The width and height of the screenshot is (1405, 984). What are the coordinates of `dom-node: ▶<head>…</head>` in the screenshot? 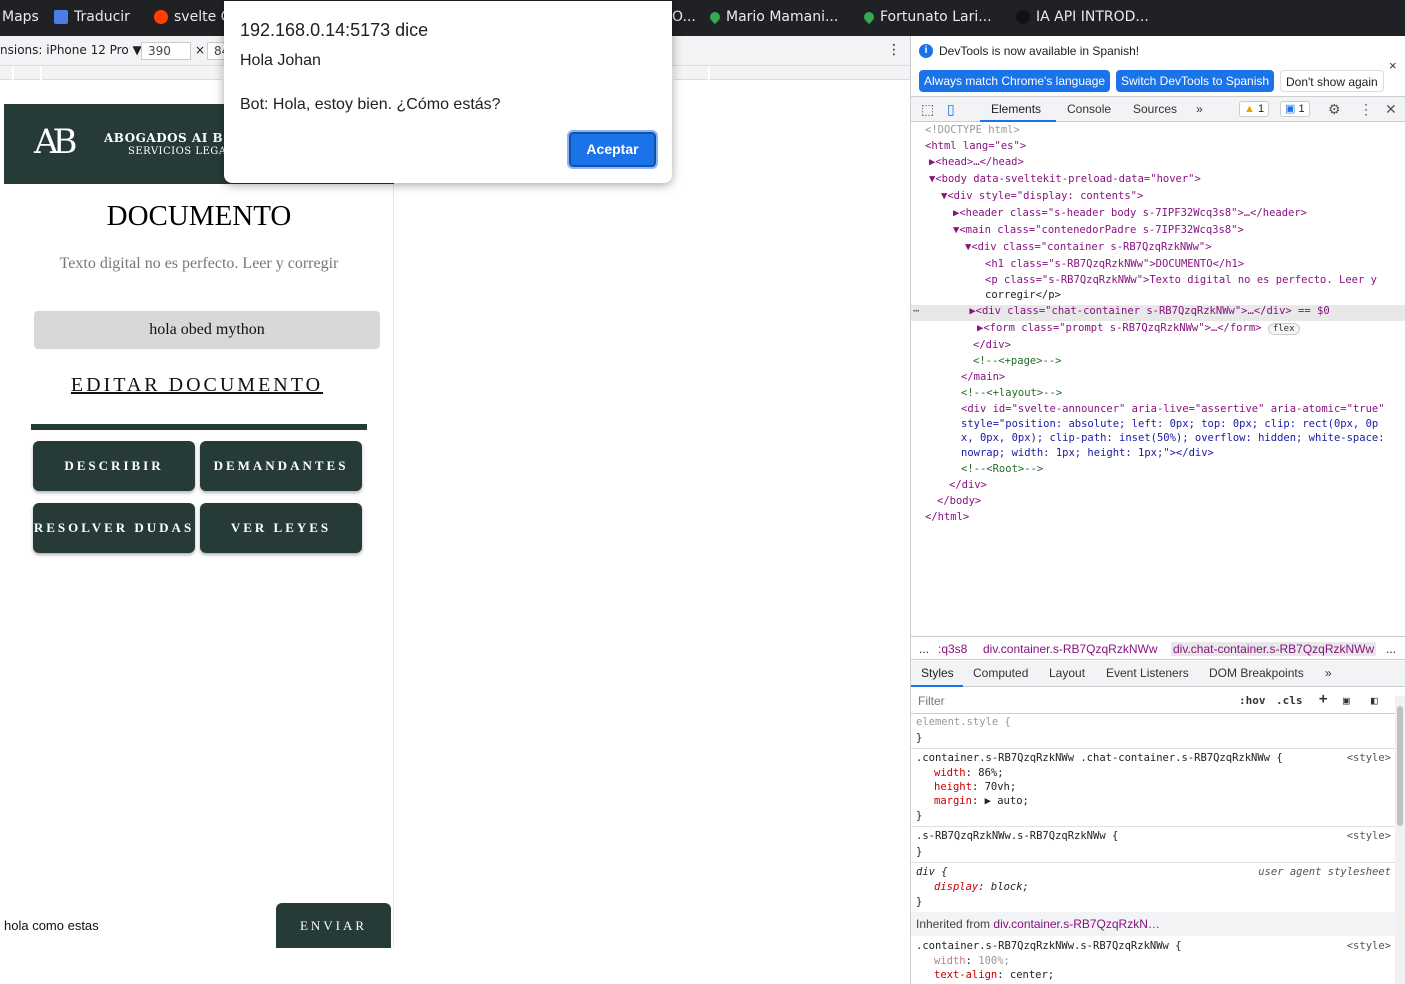 It's located at (976, 164).